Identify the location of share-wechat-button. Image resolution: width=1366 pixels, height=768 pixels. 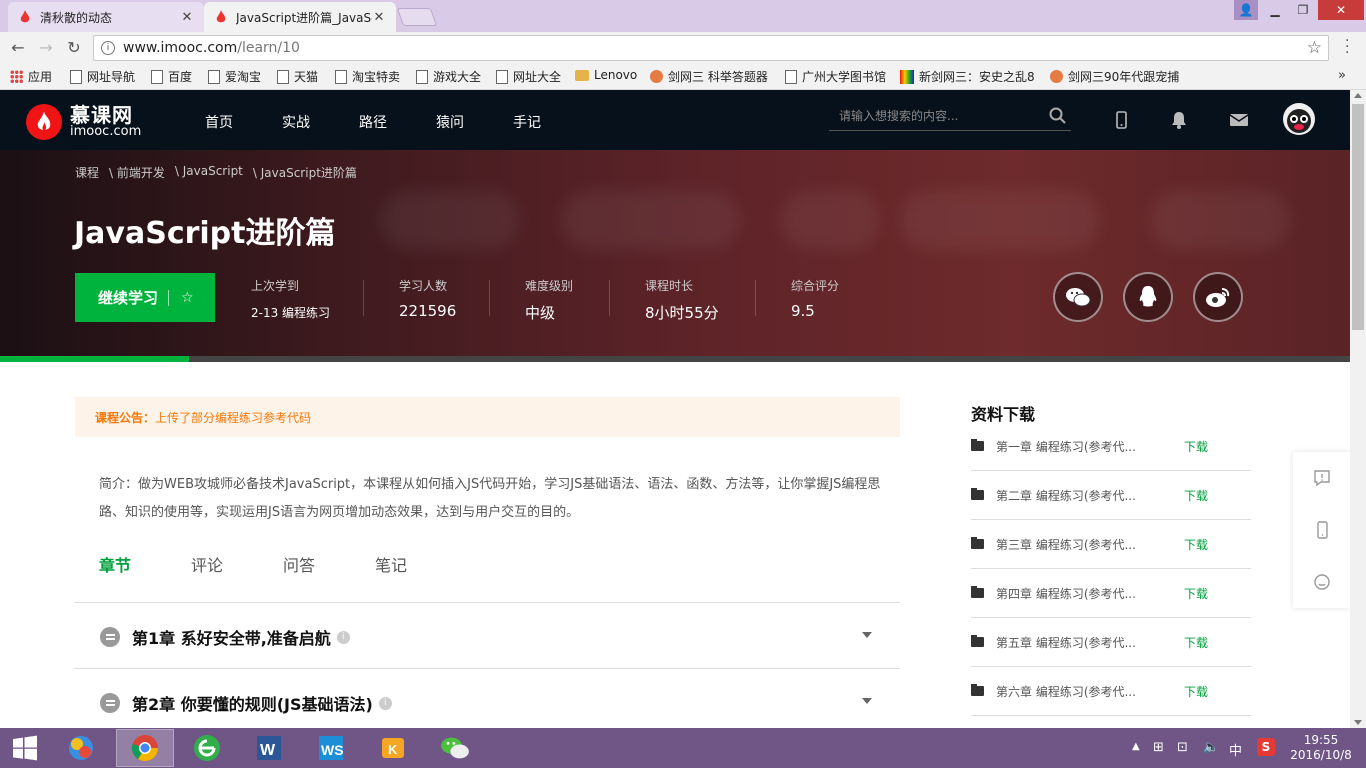
(1078, 297).